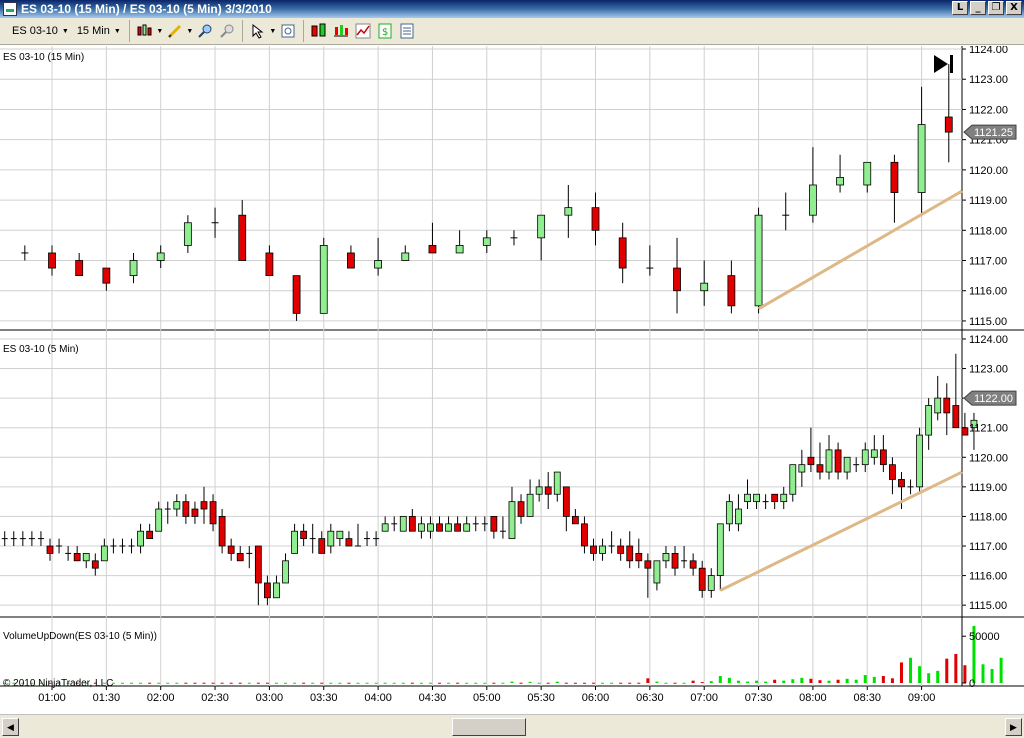  I want to click on scroll-right-arrow-icon: ▶, so click(1013, 727).